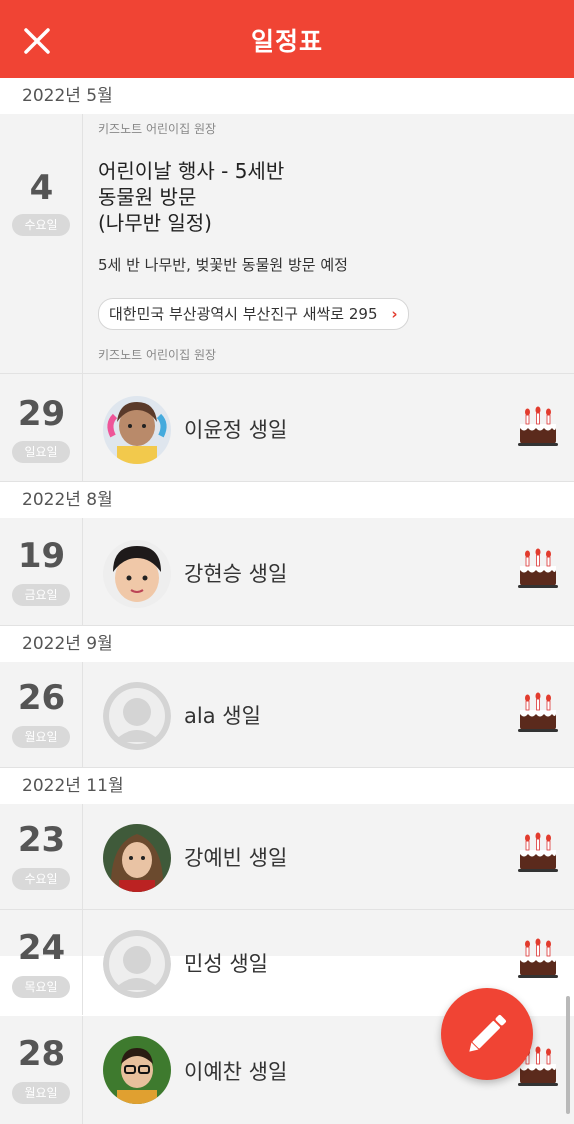 The height and width of the screenshot is (1124, 574). I want to click on birthday-row: 29 일요일 이윤정 생일, so click(287, 428).